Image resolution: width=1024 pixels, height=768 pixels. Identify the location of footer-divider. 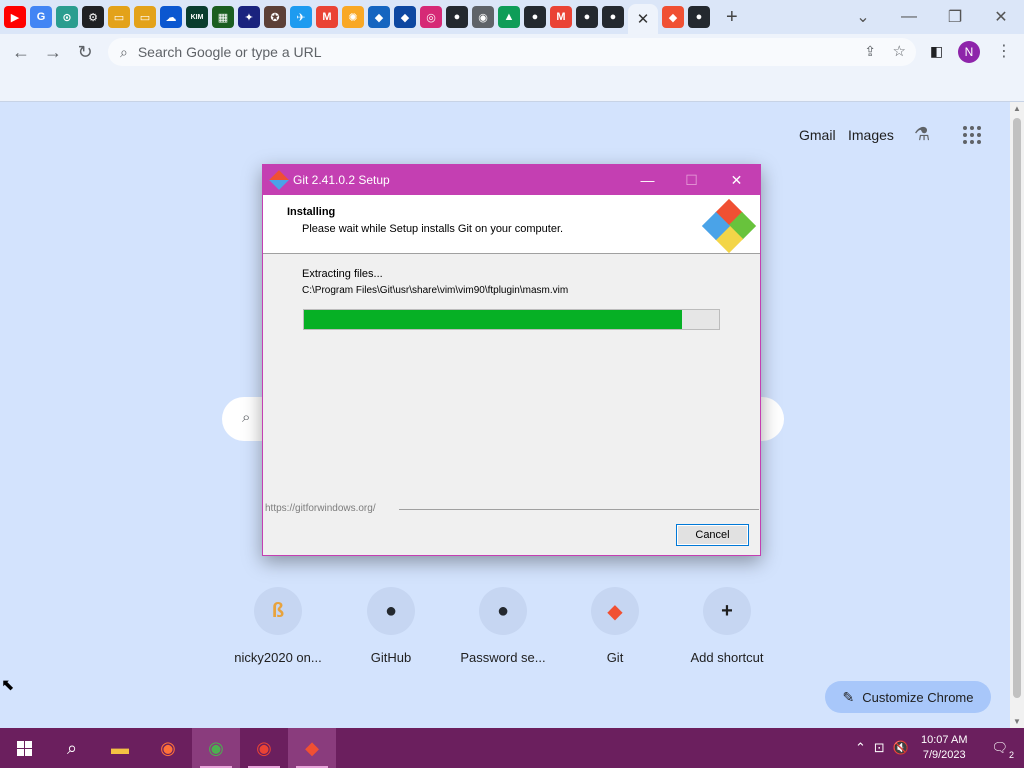
(579, 509).